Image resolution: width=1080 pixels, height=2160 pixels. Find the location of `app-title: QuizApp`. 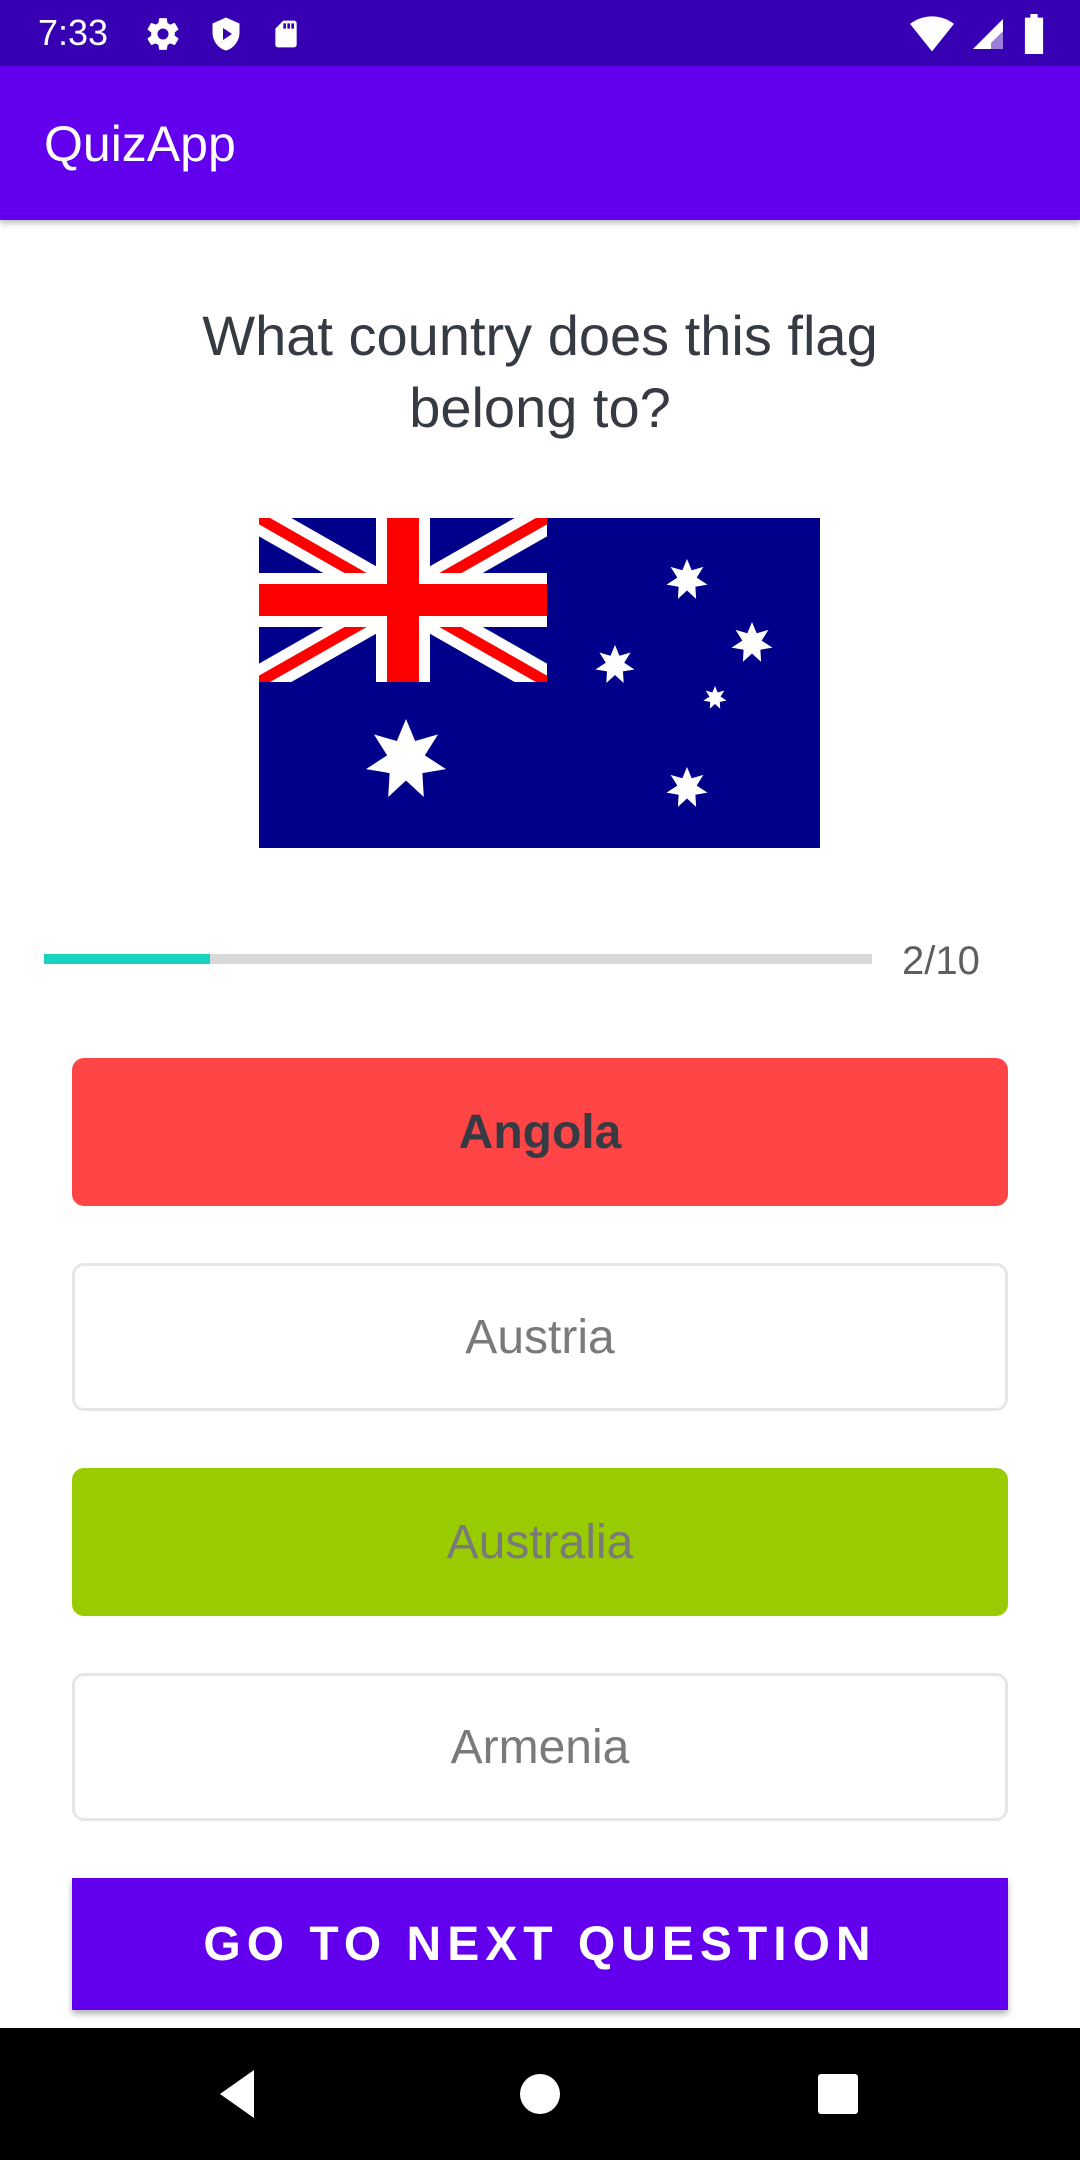

app-title: QuizApp is located at coordinates (140, 144).